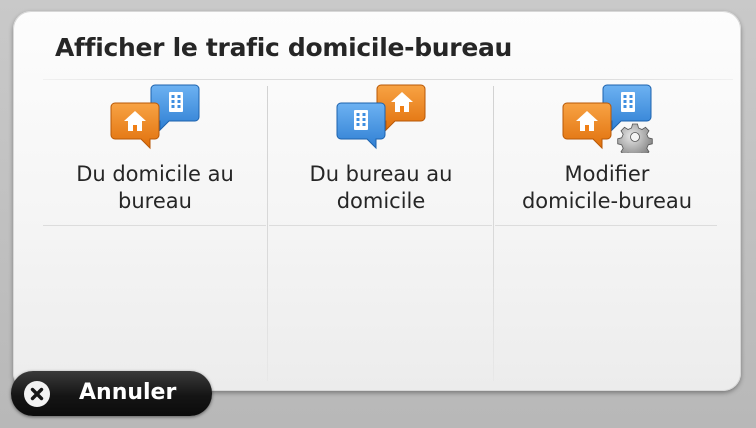 Image resolution: width=756 pixels, height=428 pixels. Describe the element at coordinates (381, 187) in the screenshot. I see `tile-label: Du bureau au domicile` at that location.